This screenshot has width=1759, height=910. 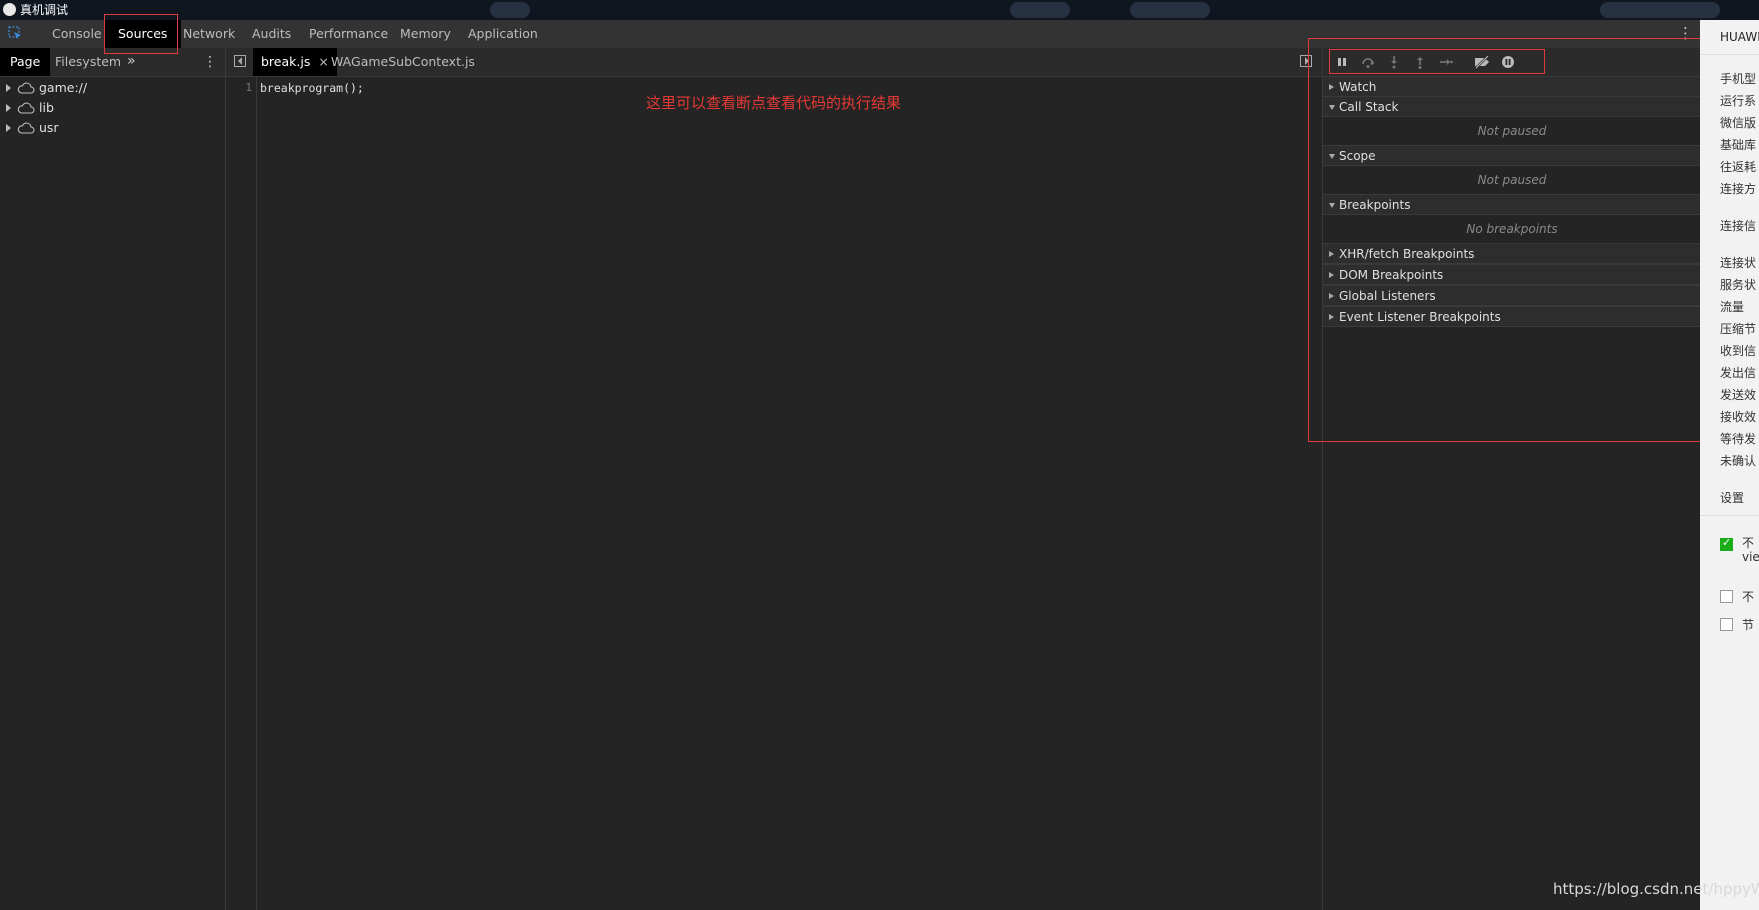 I want to click on editor-tab-wagamesubcontext: WAGameSubContext.js, so click(x=403, y=62).